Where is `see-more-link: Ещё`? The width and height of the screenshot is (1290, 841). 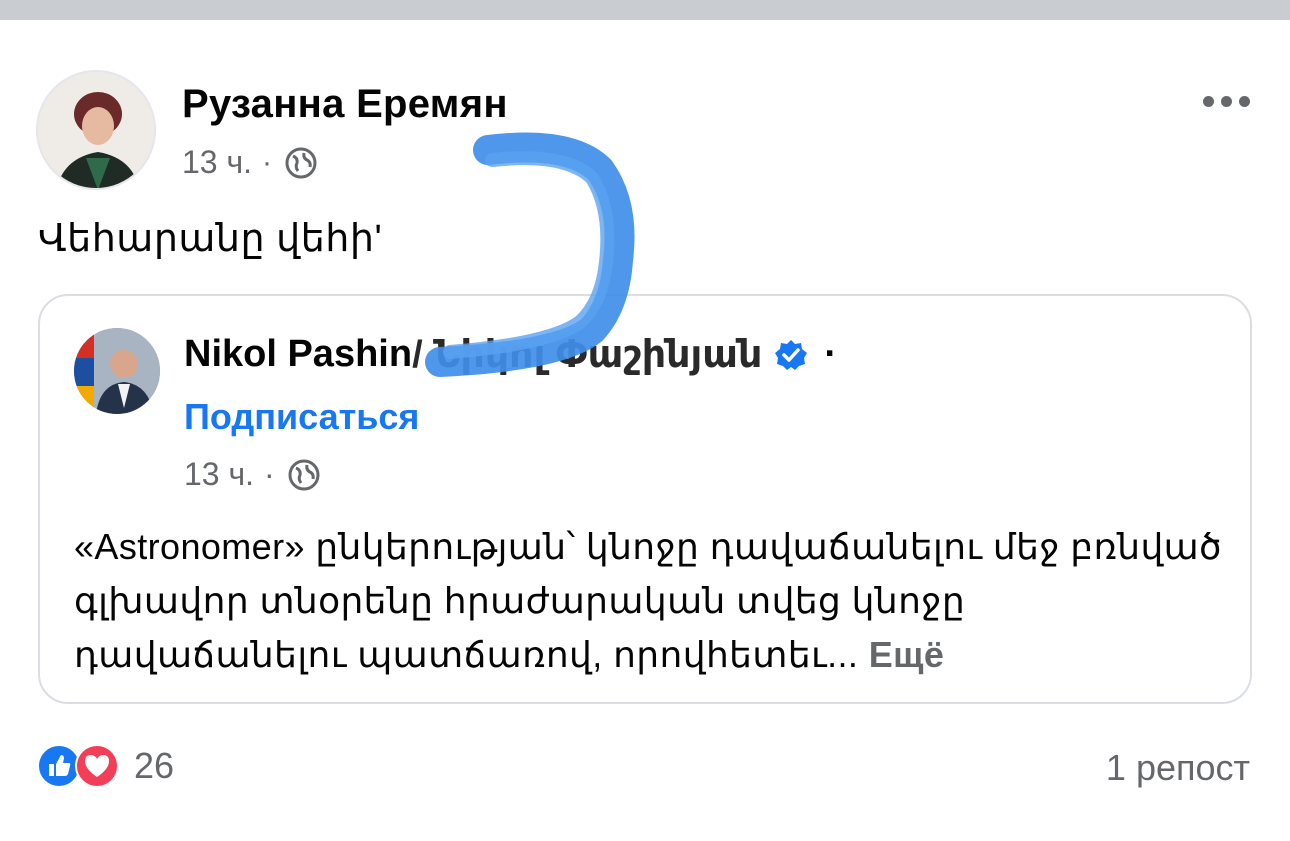
see-more-link: Ещё is located at coordinates (907, 654).